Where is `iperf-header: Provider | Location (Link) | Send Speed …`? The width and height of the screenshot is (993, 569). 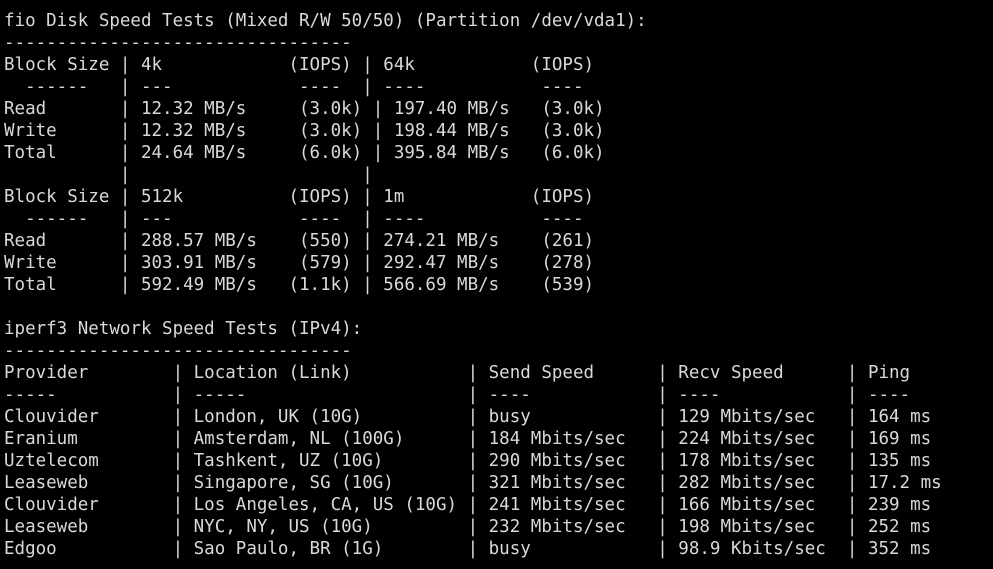 iperf-header: Provider | Location (Link) | Send Speed … is located at coordinates (457, 373).